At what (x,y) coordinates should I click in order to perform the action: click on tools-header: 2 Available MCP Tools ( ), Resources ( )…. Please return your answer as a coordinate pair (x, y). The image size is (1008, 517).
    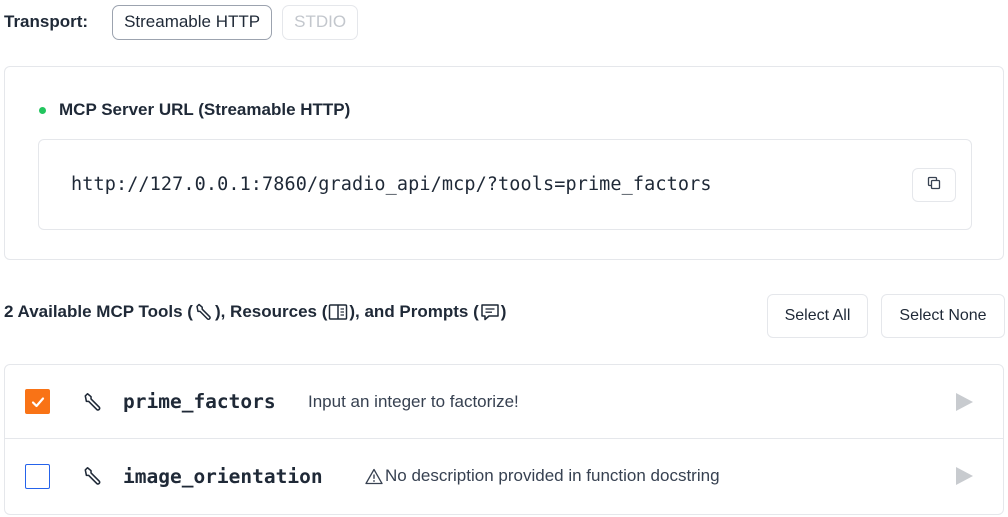
    Looking at the image, I should click on (255, 312).